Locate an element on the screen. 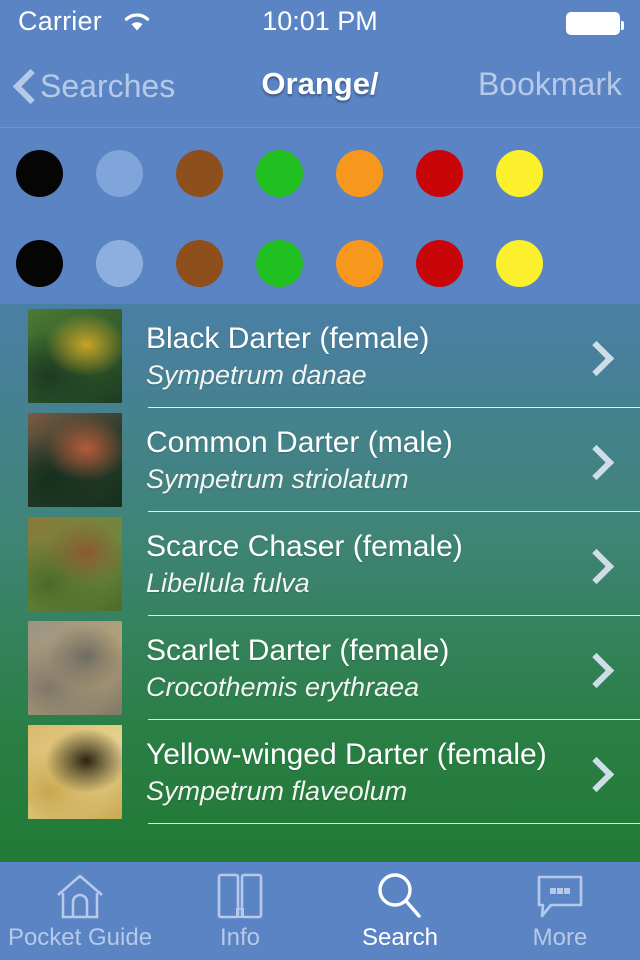 The height and width of the screenshot is (960, 640). tab-label: Search is located at coordinates (400, 937).